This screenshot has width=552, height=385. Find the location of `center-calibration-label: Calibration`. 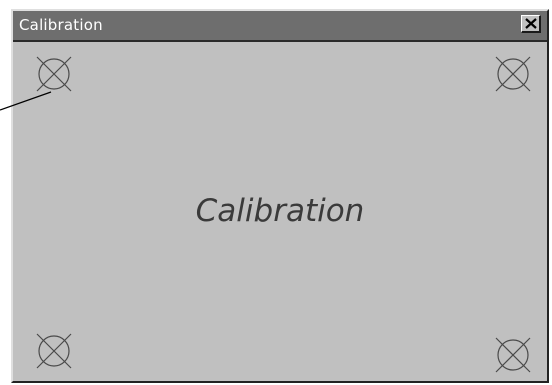

center-calibration-label: Calibration is located at coordinates (280, 211).